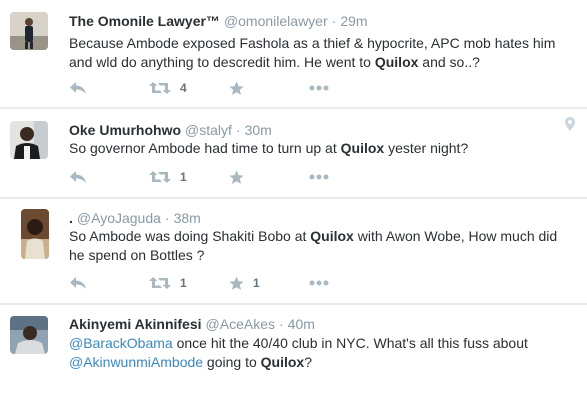  Describe the element at coordinates (219, 283) in the screenshot. I see `tweet-actions: 1 1` at that location.